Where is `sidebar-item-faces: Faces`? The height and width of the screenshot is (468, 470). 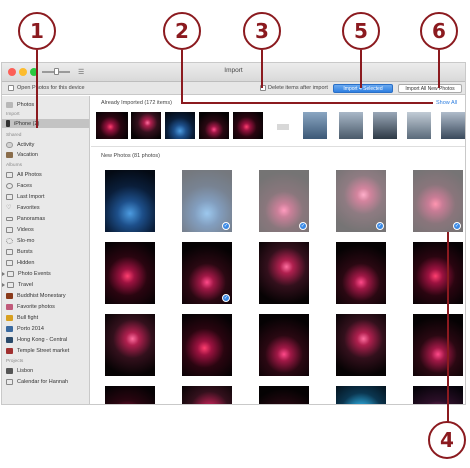 sidebar-item-faces: Faces is located at coordinates (47, 185).